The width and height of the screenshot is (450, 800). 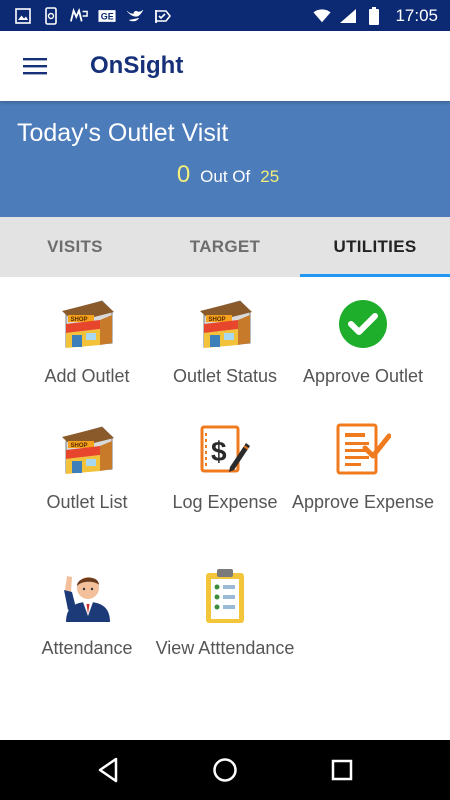 I want to click on log-expense-tile: $ Log Expense, so click(x=225, y=463).